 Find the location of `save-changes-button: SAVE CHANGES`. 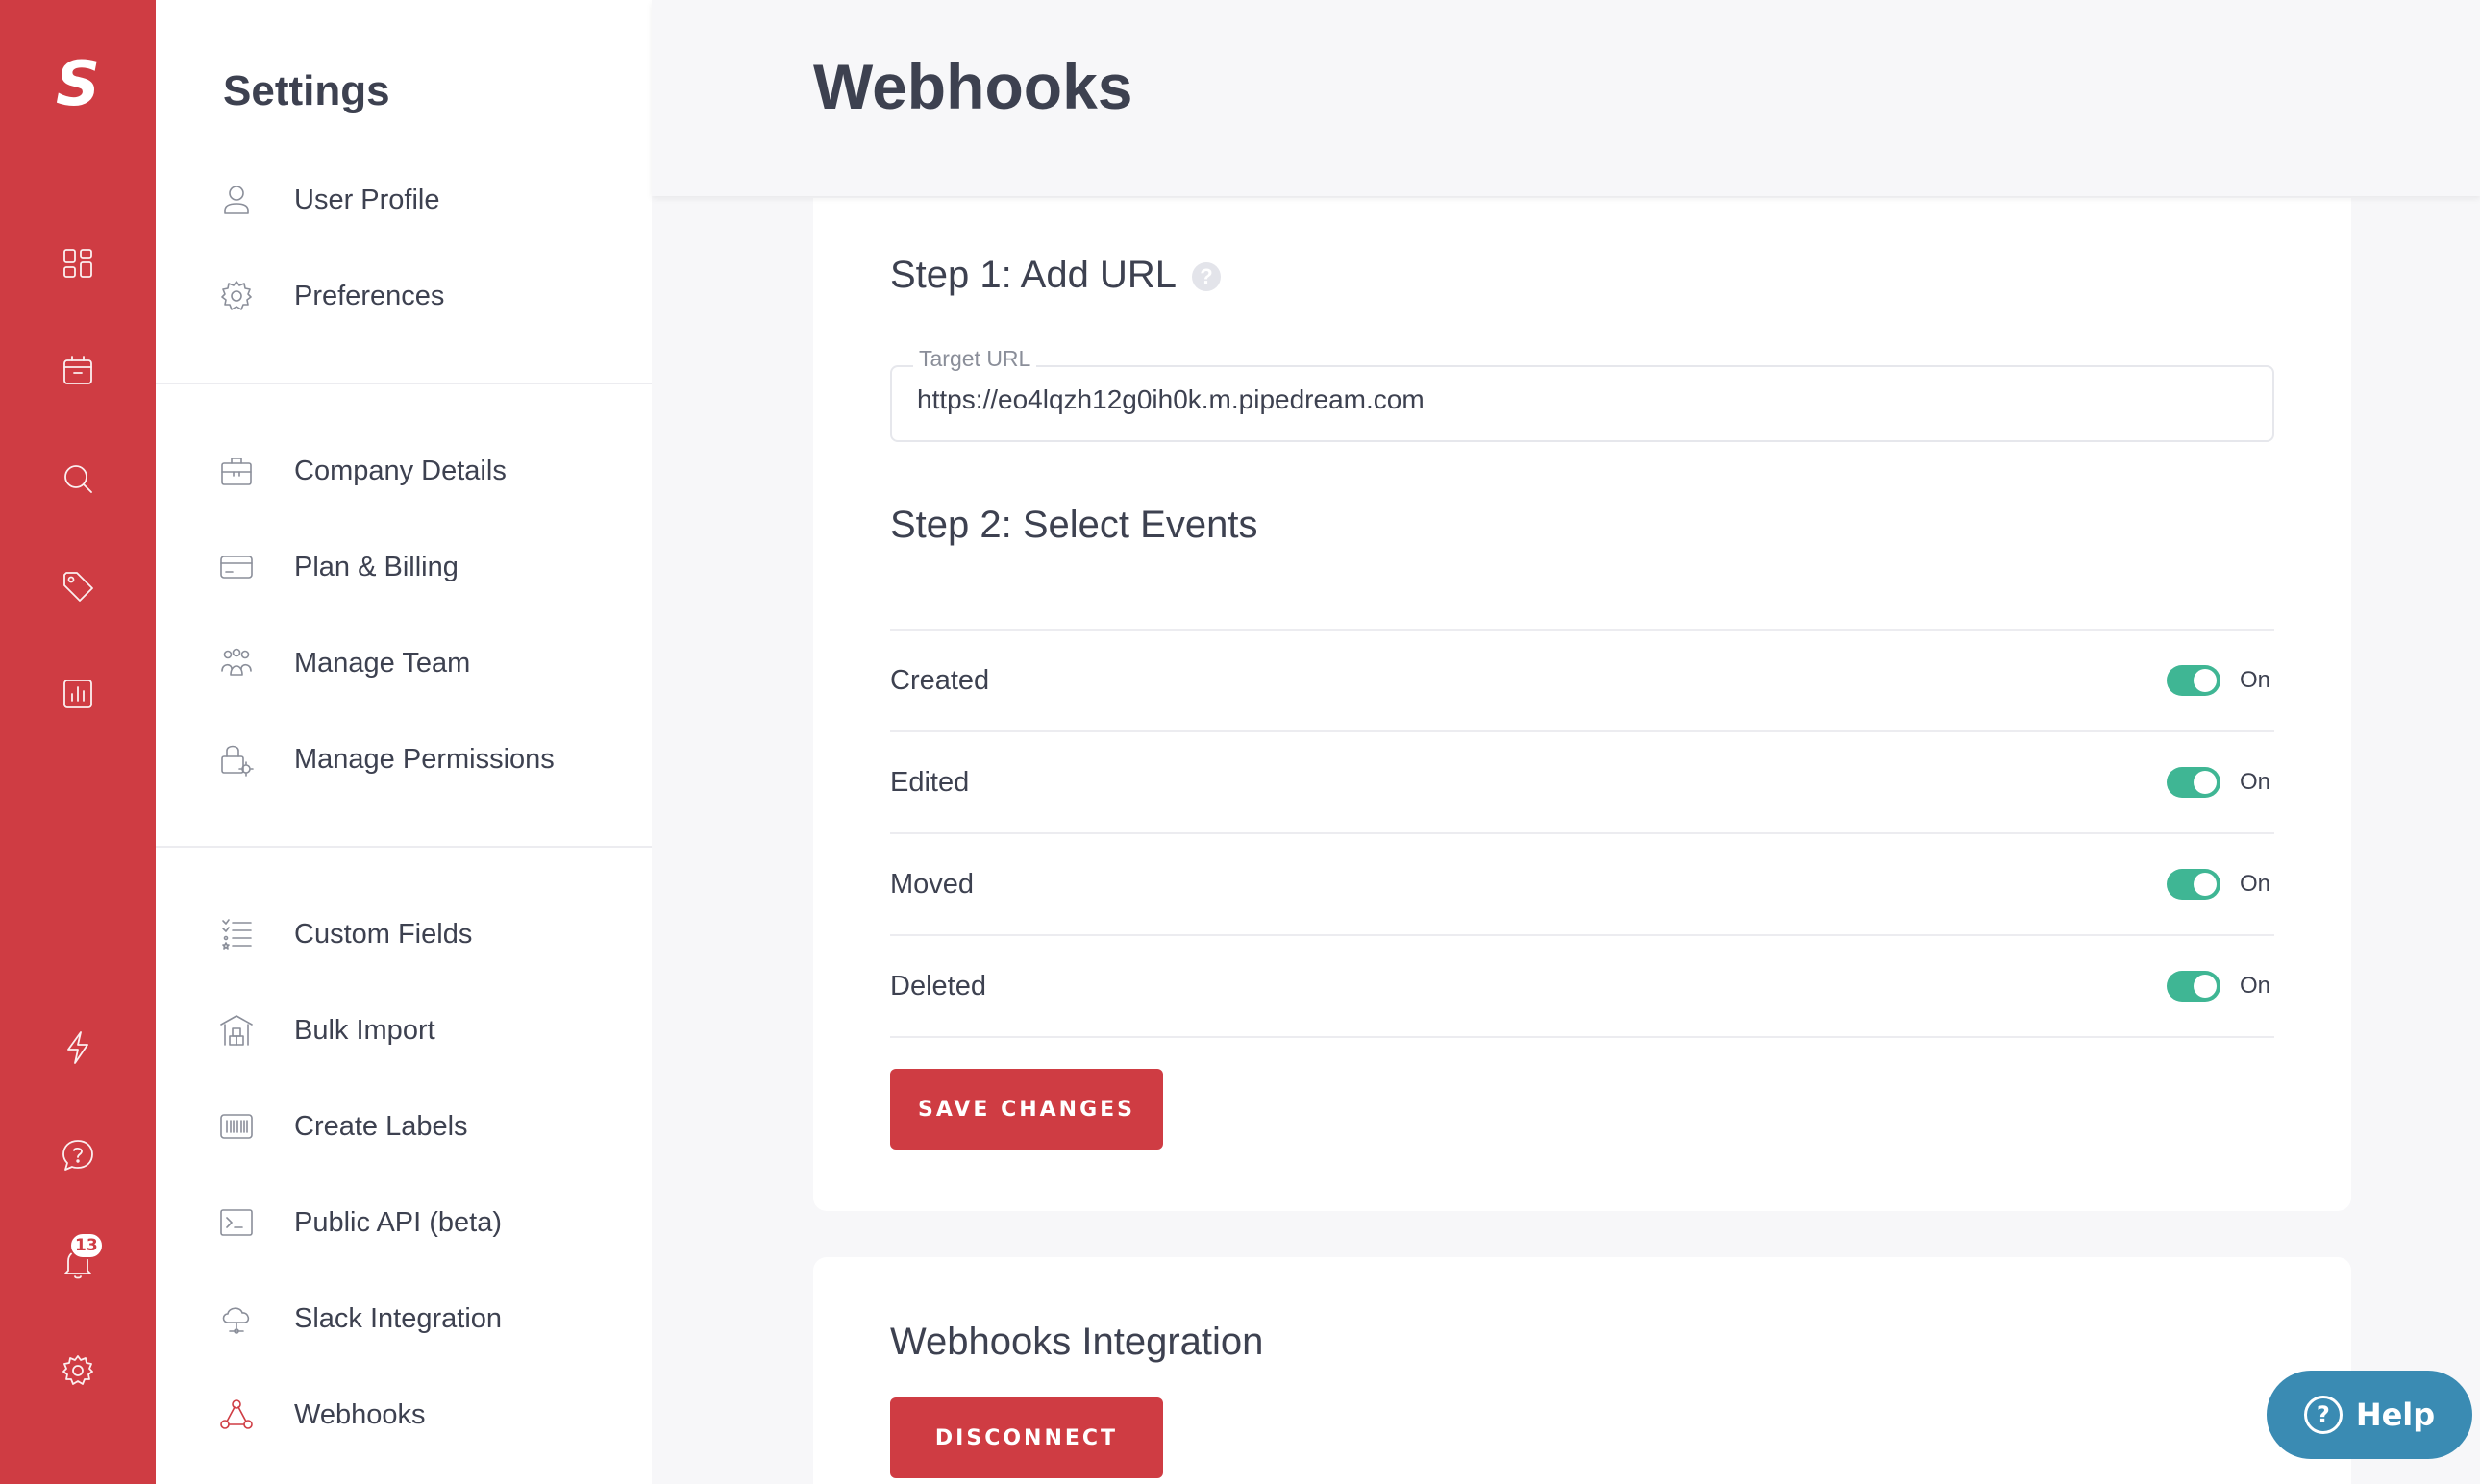

save-changes-button: SAVE CHANGES is located at coordinates (1026, 1109).